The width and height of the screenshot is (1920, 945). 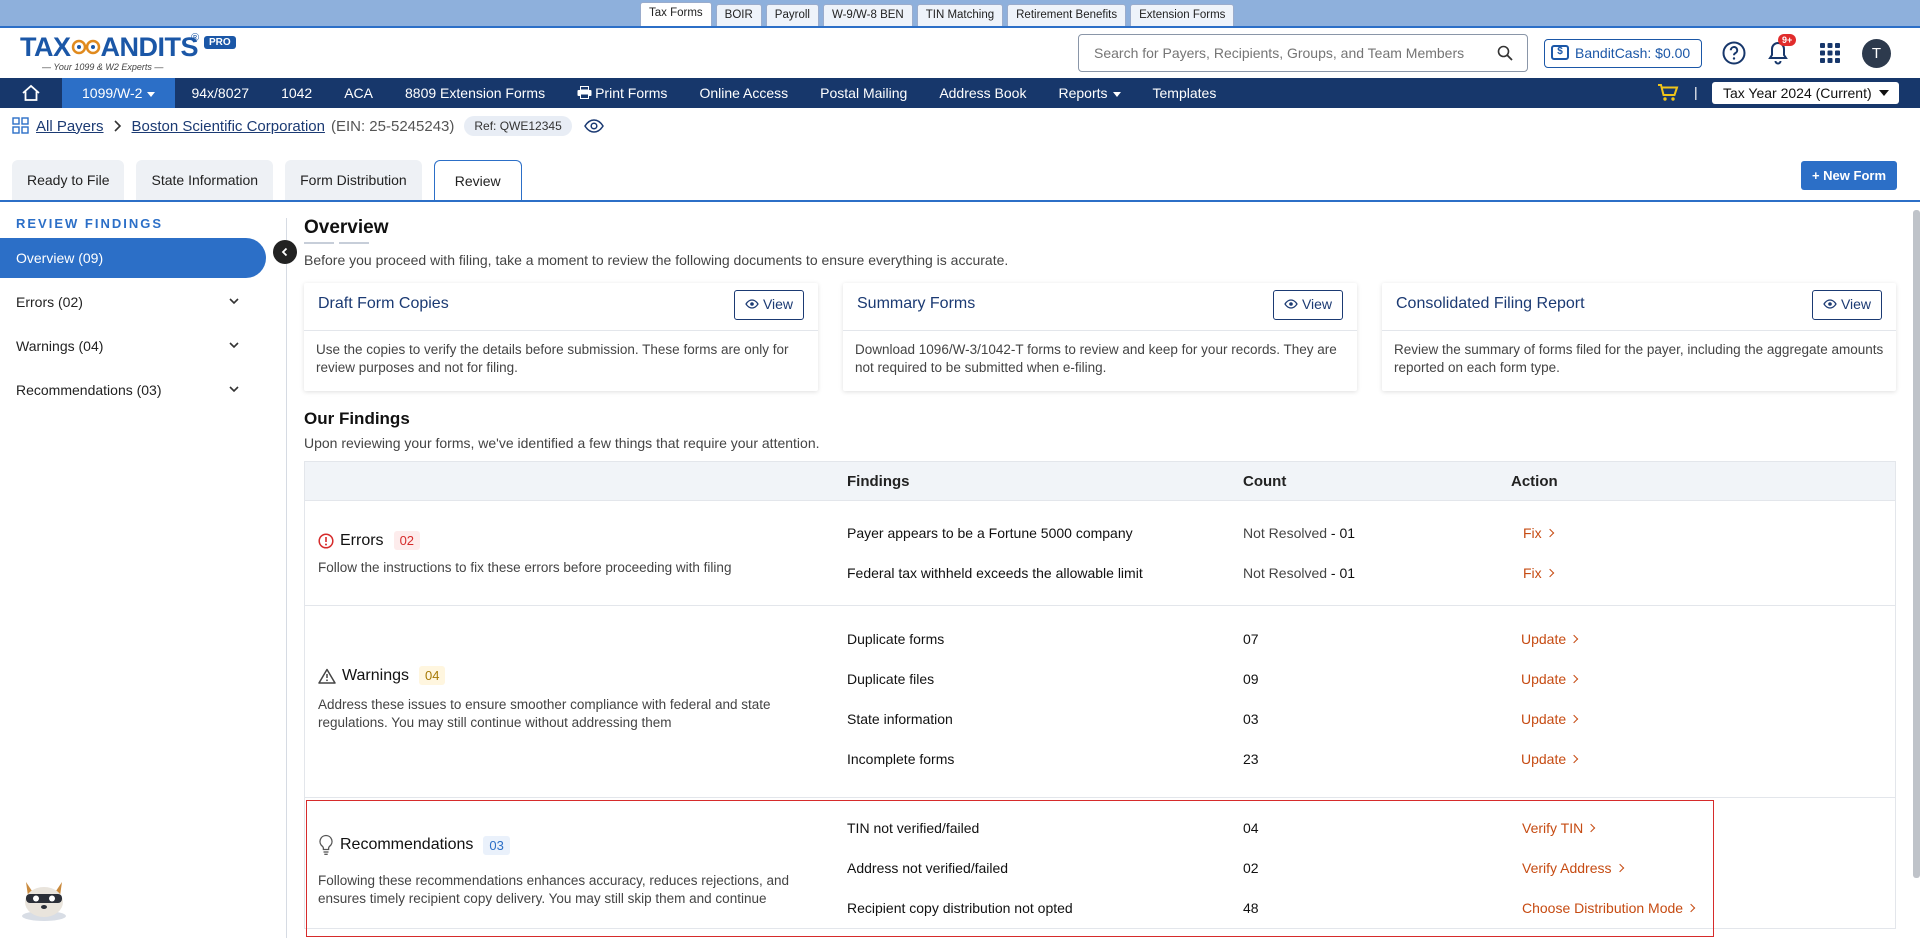 What do you see at coordinates (1265, 481) in the screenshot?
I see `header-count: Count` at bounding box center [1265, 481].